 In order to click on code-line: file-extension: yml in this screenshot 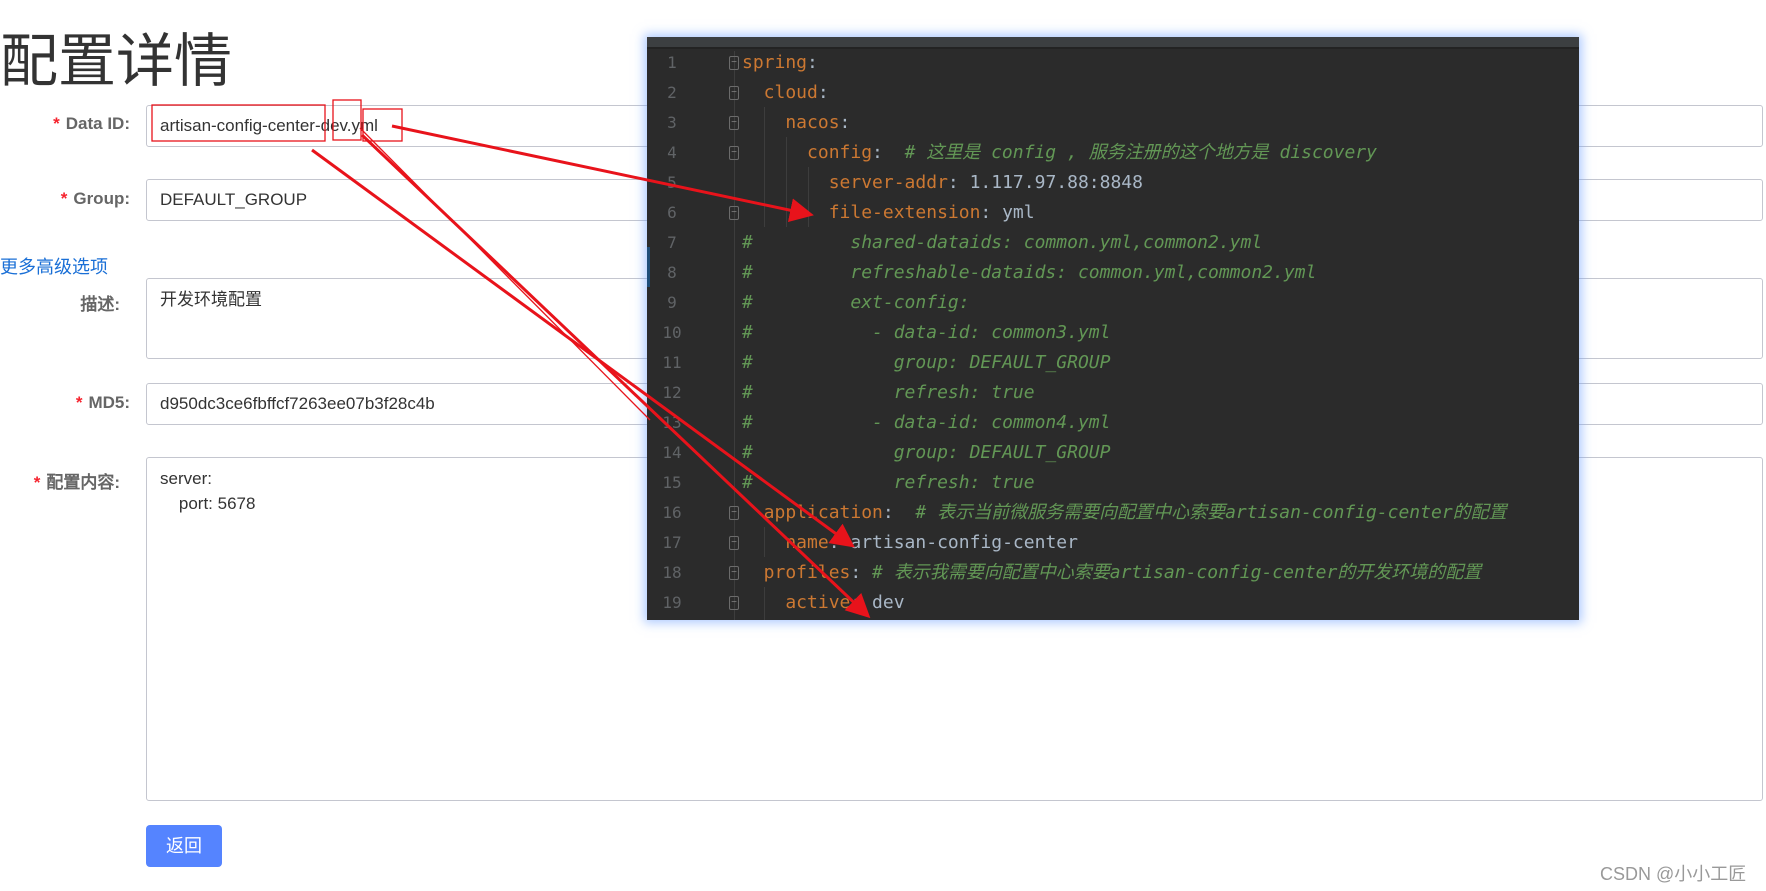, I will do `click(888, 213)`.